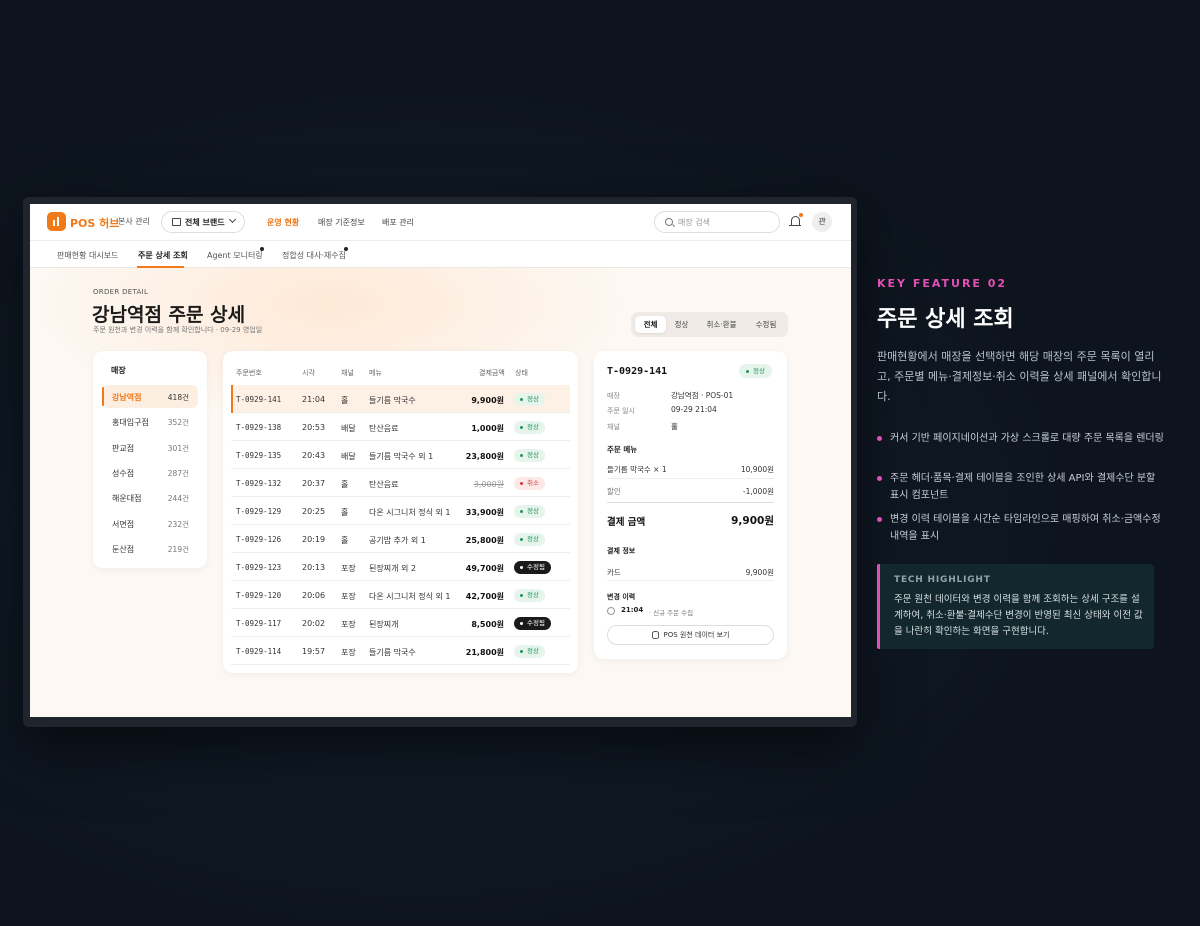  I want to click on filter-cancel-refund: 취소·환불, so click(721, 324).